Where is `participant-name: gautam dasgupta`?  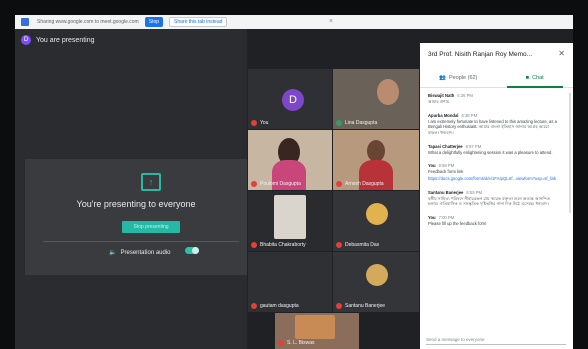
participant-name: gautam dasgupta is located at coordinates (275, 306).